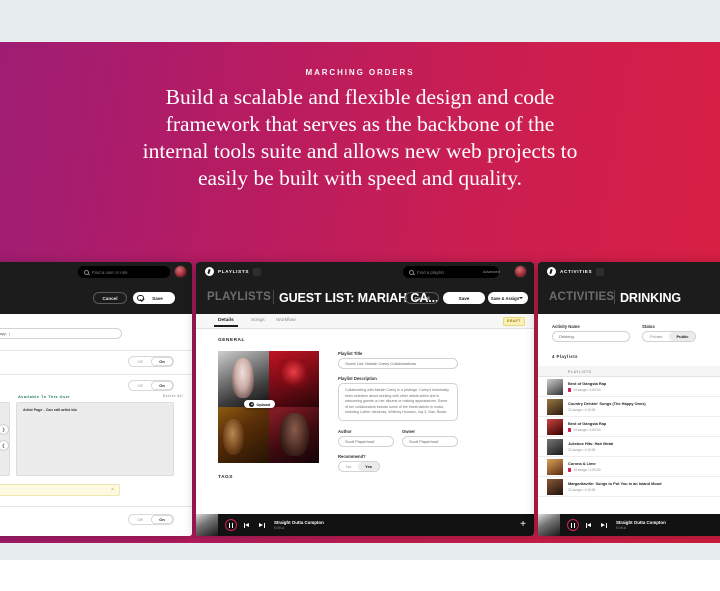  Describe the element at coordinates (508, 298) in the screenshot. I see `mid-save-assign-button: Save & Assign` at that location.